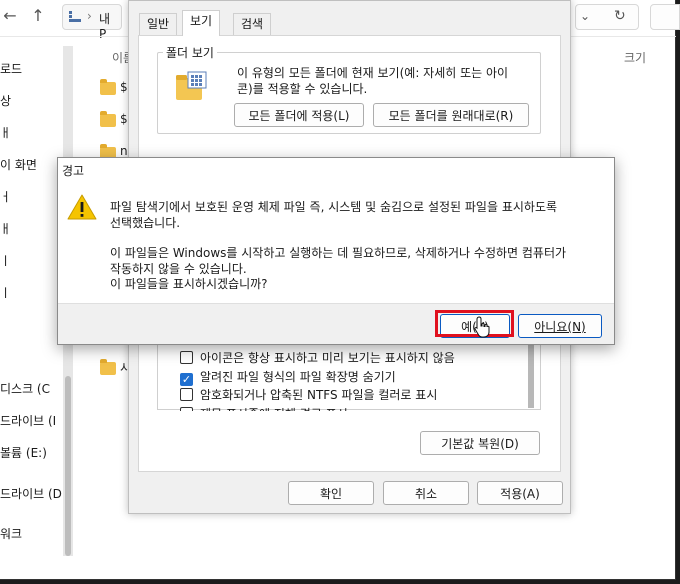  What do you see at coordinates (68, 466) in the screenshot?
I see `scrollbar-thumb` at bounding box center [68, 466].